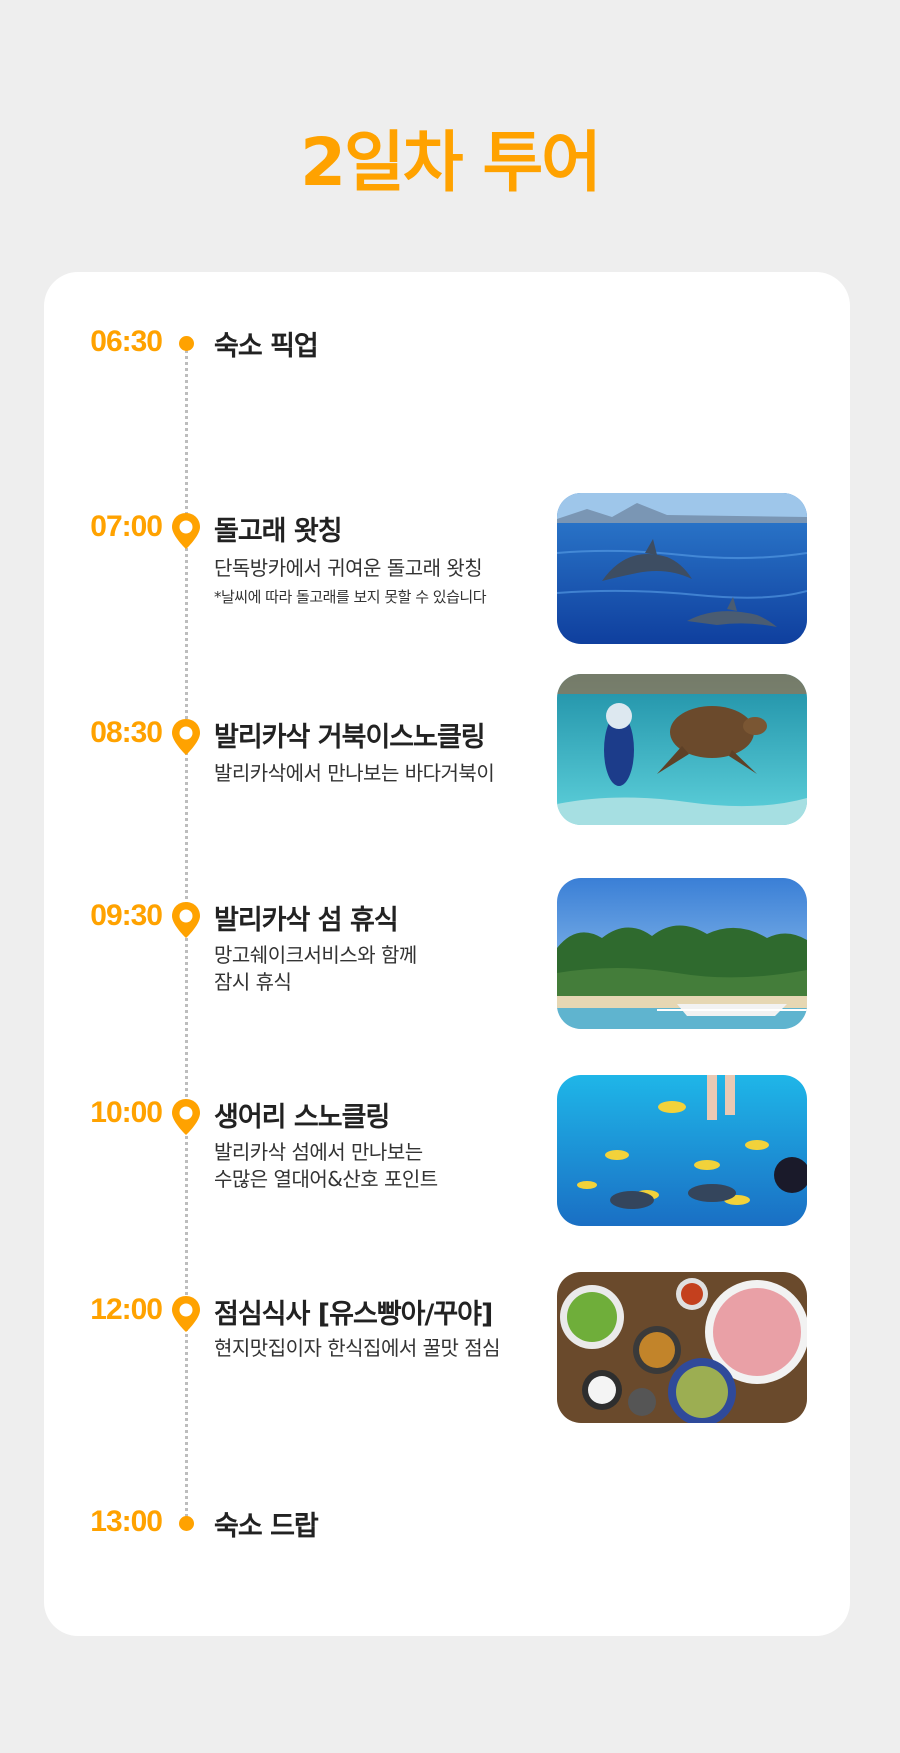 The width and height of the screenshot is (900, 1753). Describe the element at coordinates (302, 1117) in the screenshot. I see `item-title: 생어리 스노클링` at that location.